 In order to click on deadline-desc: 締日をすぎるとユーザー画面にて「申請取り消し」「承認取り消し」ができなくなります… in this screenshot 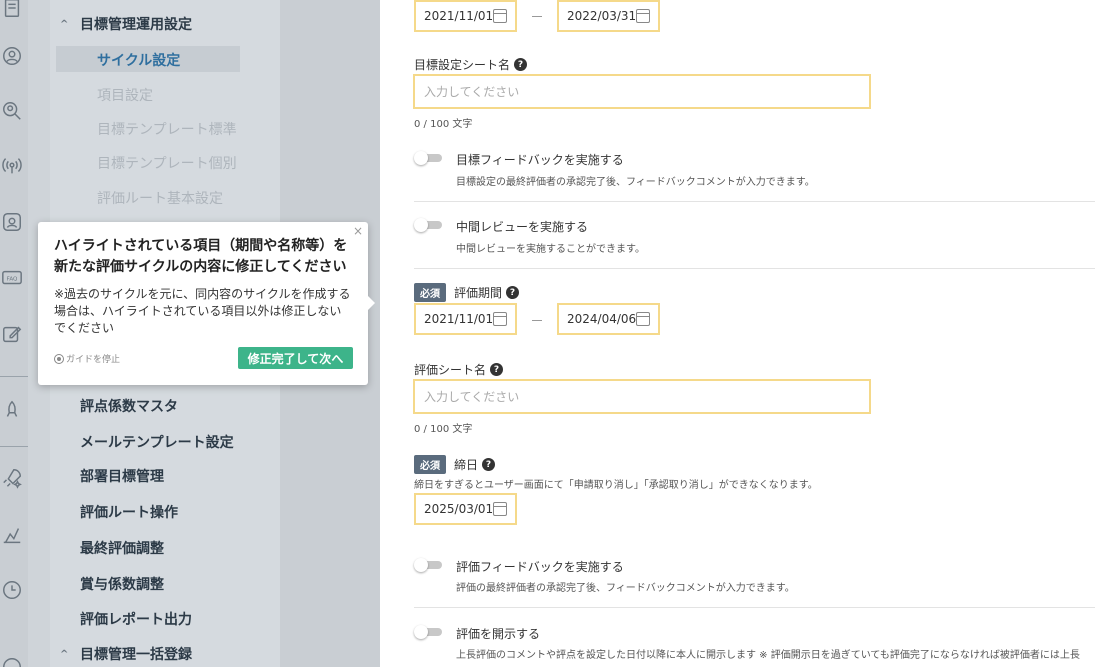, I will do `click(616, 485)`.